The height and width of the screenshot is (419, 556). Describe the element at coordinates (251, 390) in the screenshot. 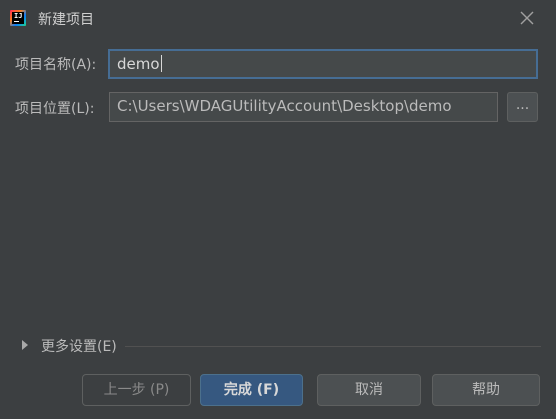

I see `finish-button: 完成 (F)` at that location.